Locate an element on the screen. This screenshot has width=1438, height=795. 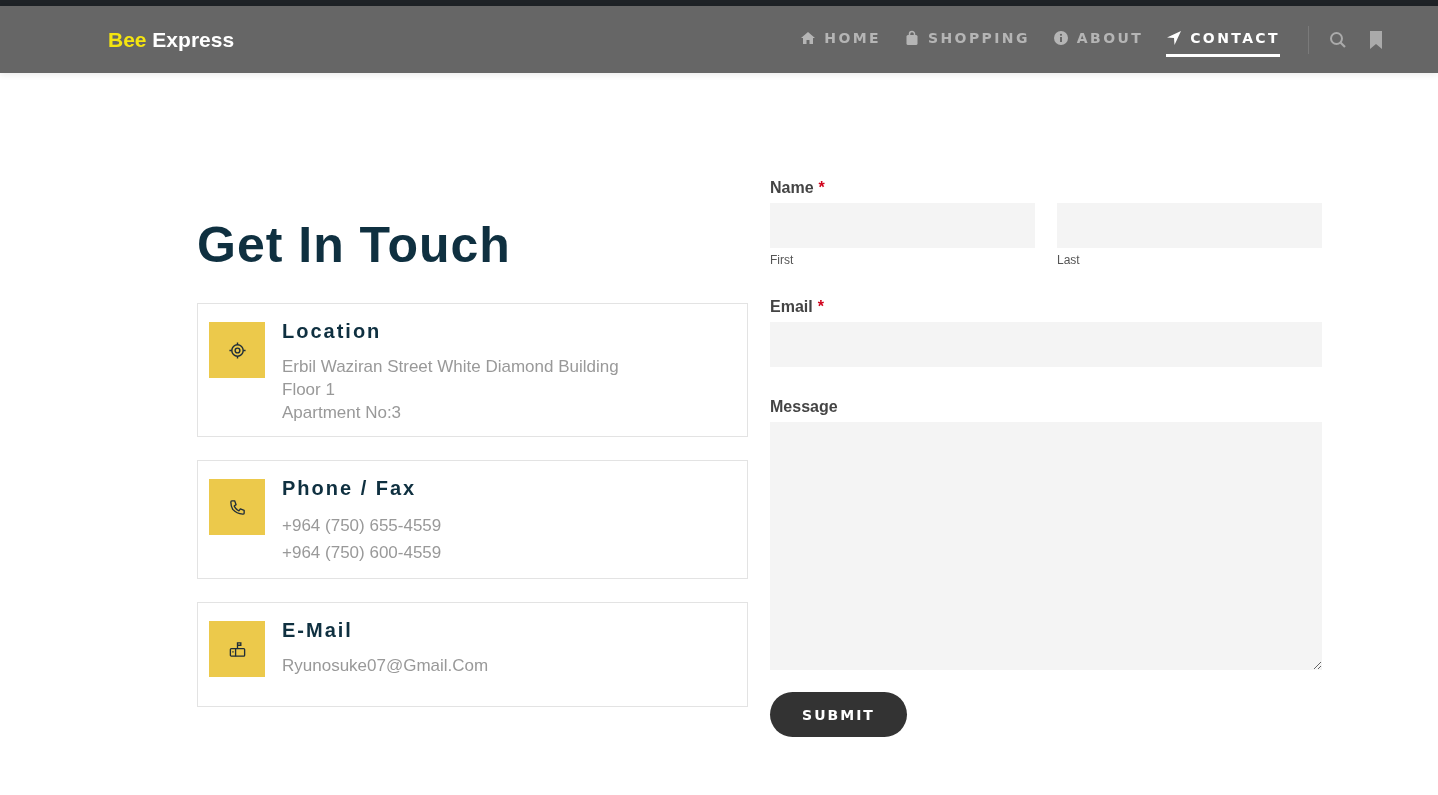
bookmark-icon is located at coordinates (1376, 39).